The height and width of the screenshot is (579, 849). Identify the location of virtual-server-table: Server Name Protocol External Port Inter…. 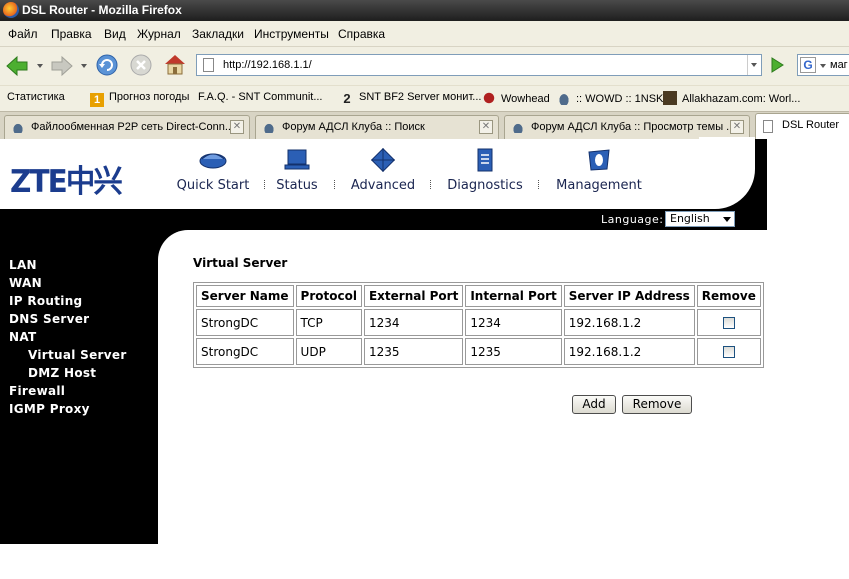
(478, 325).